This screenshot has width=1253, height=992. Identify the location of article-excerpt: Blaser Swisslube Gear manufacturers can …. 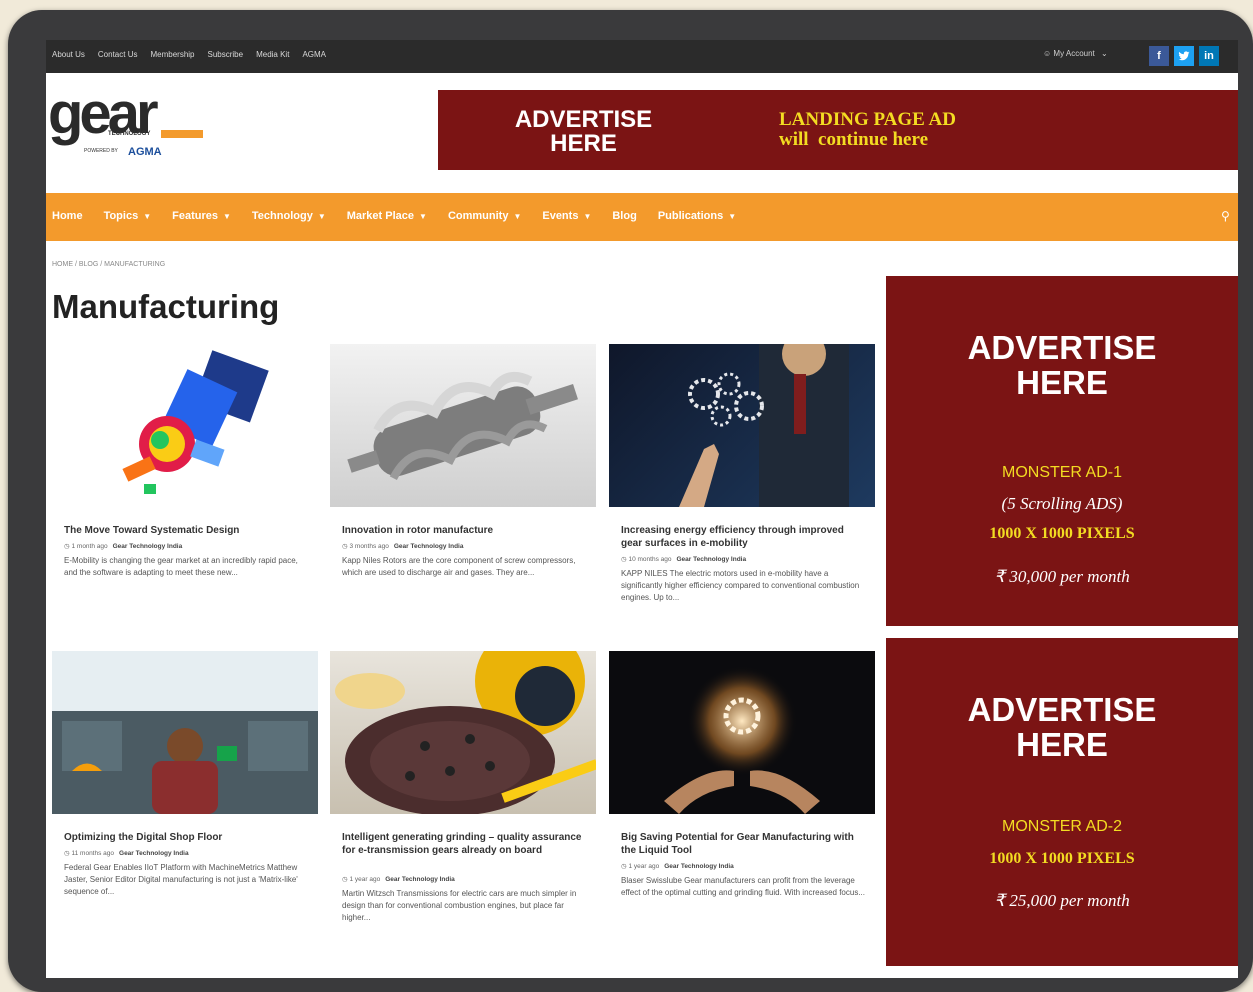
(743, 886).